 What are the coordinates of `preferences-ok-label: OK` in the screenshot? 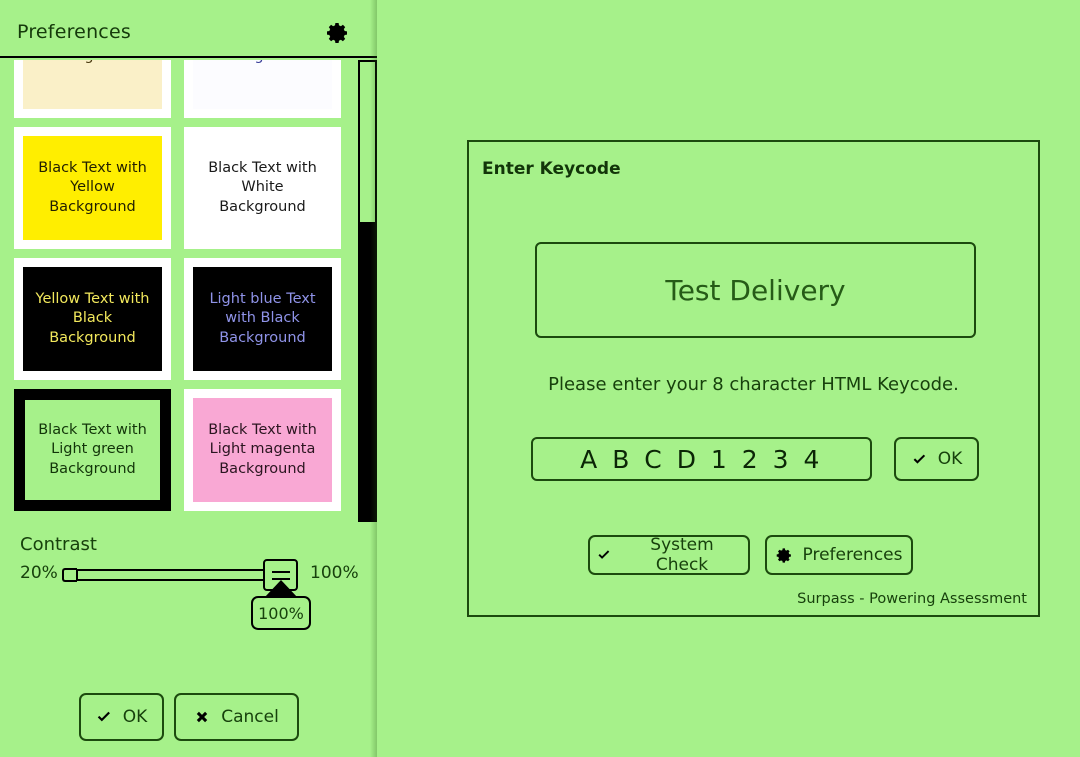 It's located at (135, 717).